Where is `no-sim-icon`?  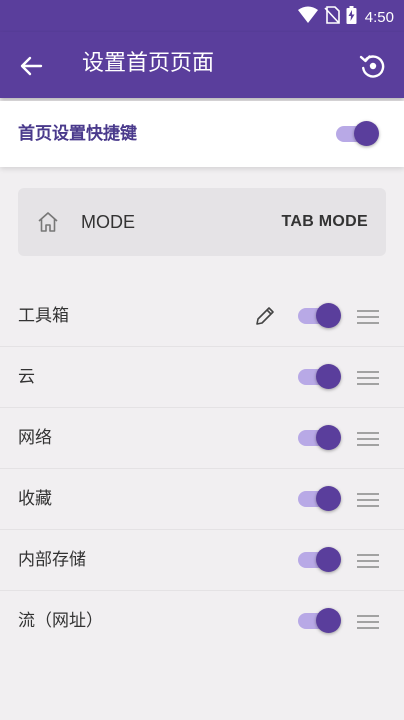 no-sim-icon is located at coordinates (332, 17).